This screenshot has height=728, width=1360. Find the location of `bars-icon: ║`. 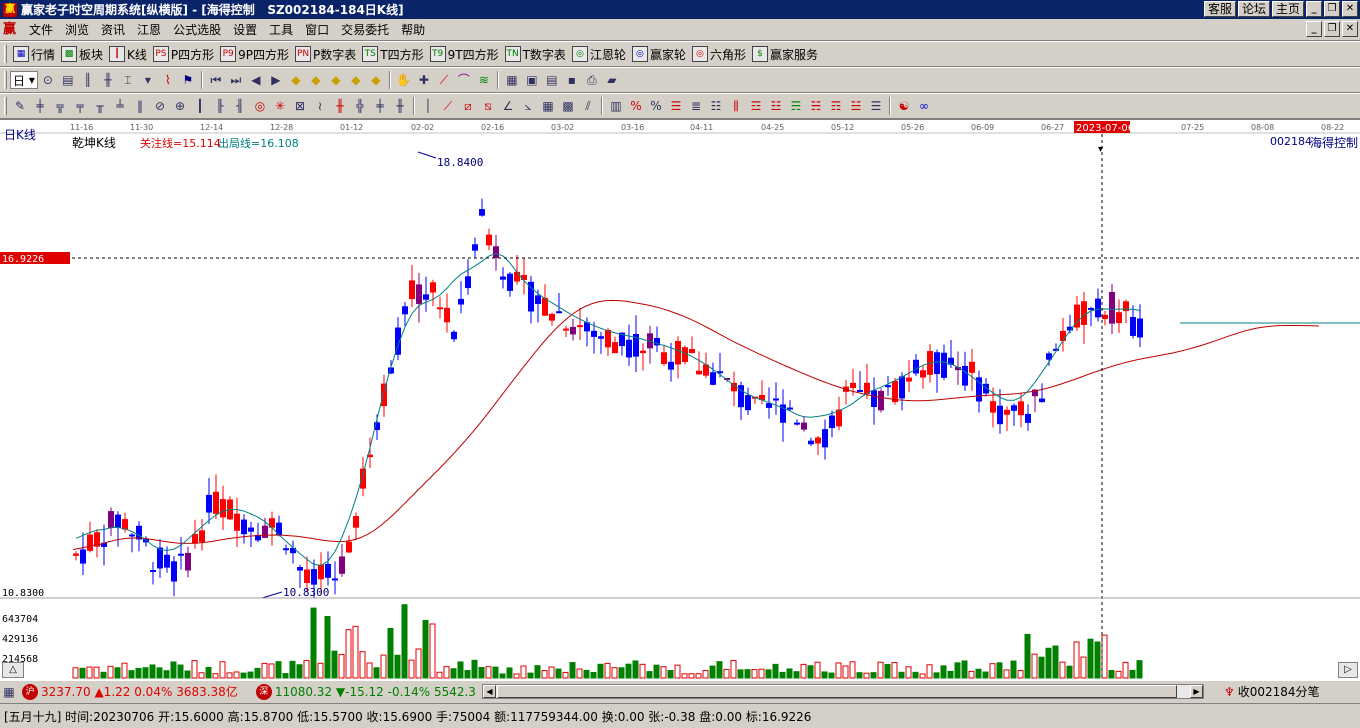

bars-icon: ║ is located at coordinates (88, 80).